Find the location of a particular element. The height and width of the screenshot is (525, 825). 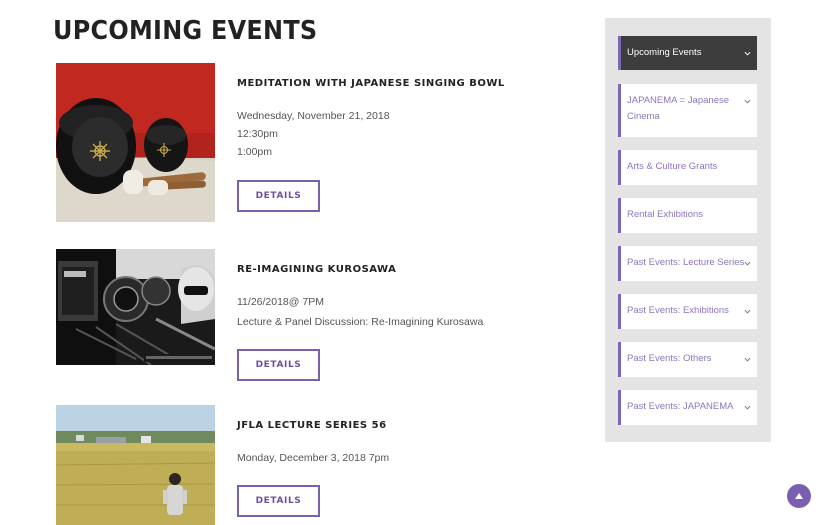

sidebar-item-arts-culture-grants: Arts & Culture Grants is located at coordinates (687, 167).